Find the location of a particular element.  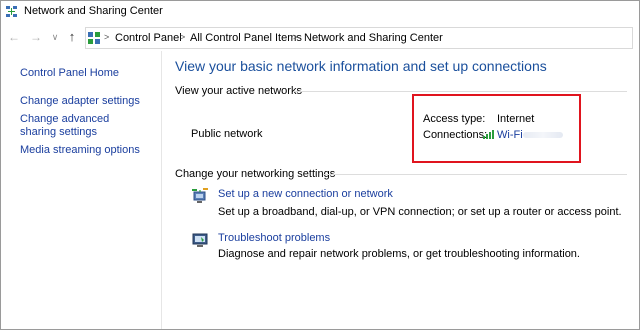

up-arrow-icon: ↑ is located at coordinates (72, 37).